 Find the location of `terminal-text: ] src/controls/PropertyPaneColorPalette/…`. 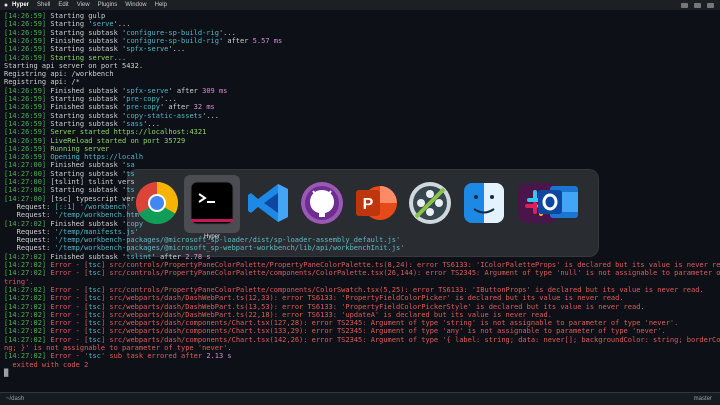

terminal-text: ] src/controls/PropertyPaneColorPalette/… is located at coordinates (410, 273).